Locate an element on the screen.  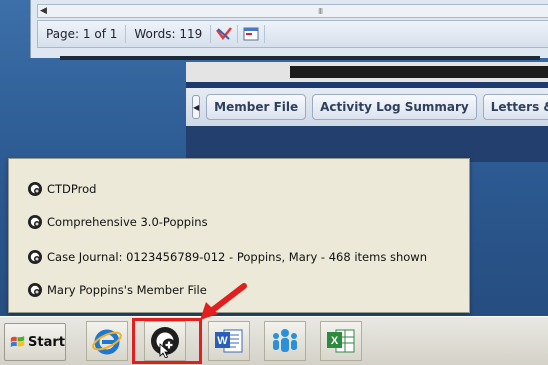
start-button: Start is located at coordinates (35, 342).